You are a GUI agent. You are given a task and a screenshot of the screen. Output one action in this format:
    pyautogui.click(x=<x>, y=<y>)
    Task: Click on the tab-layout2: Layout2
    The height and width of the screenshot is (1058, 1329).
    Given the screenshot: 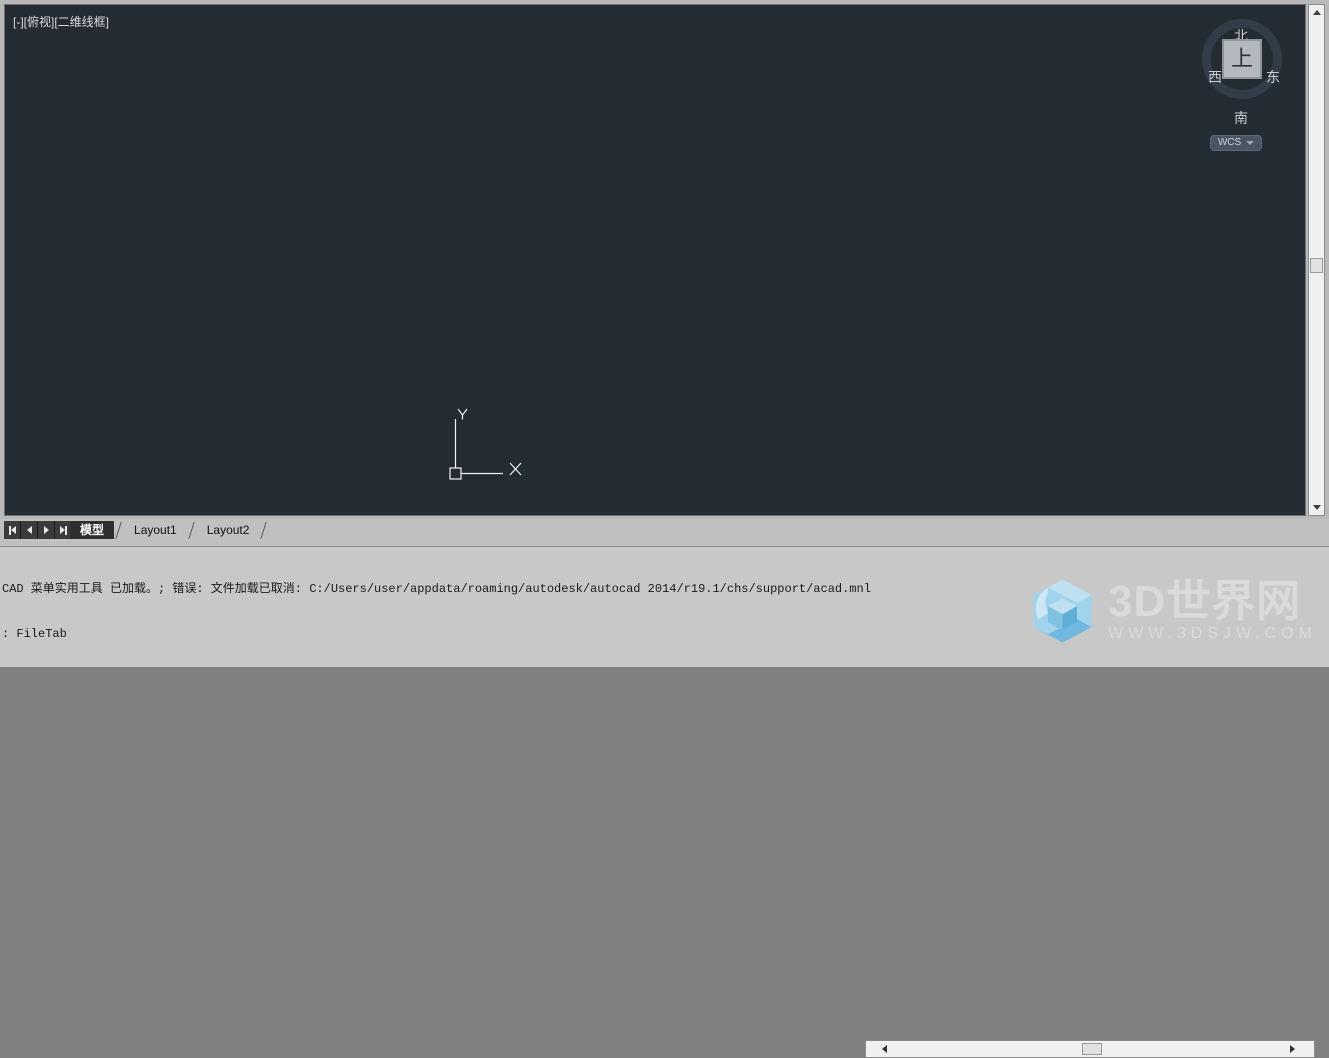 What is the action you would take?
    pyautogui.click(x=228, y=530)
    